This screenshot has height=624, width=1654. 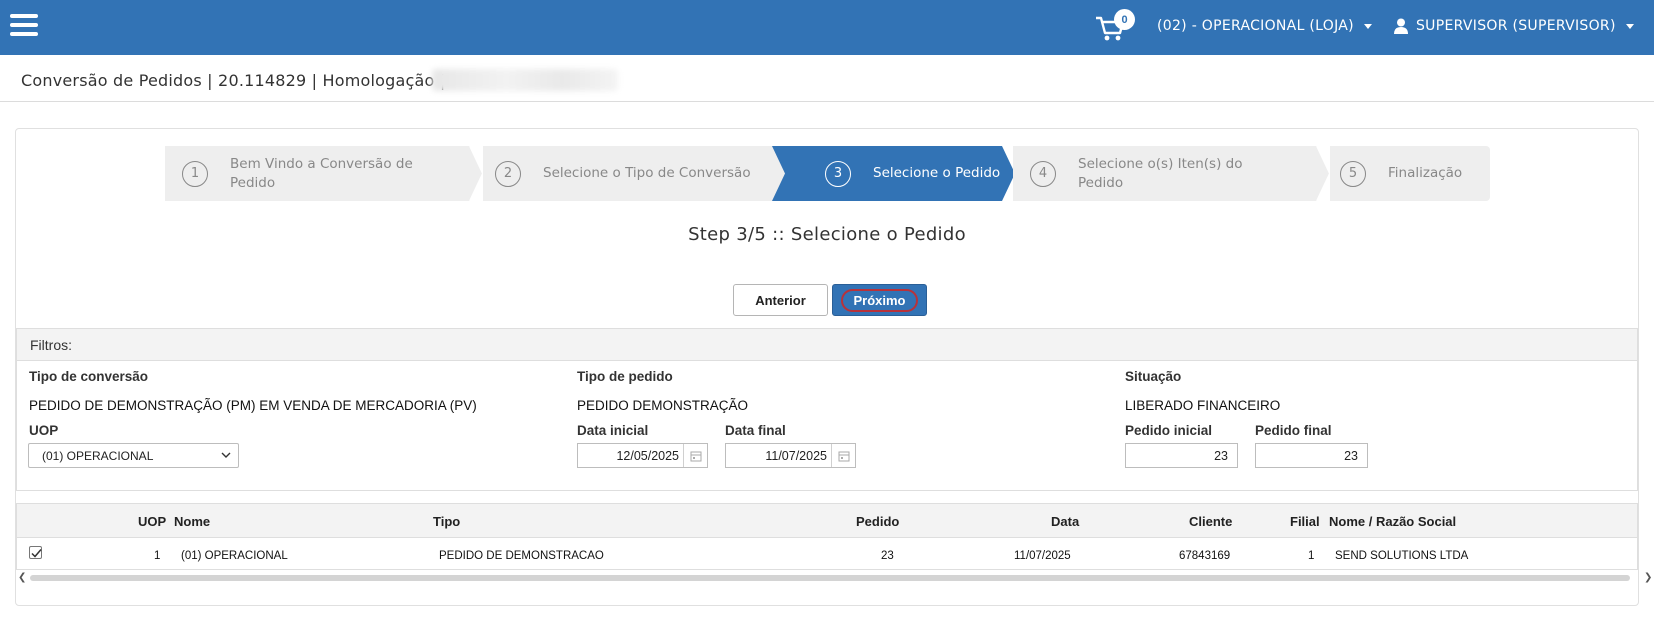 I want to click on cell-data: 11/07/2025, so click(x=1042, y=556).